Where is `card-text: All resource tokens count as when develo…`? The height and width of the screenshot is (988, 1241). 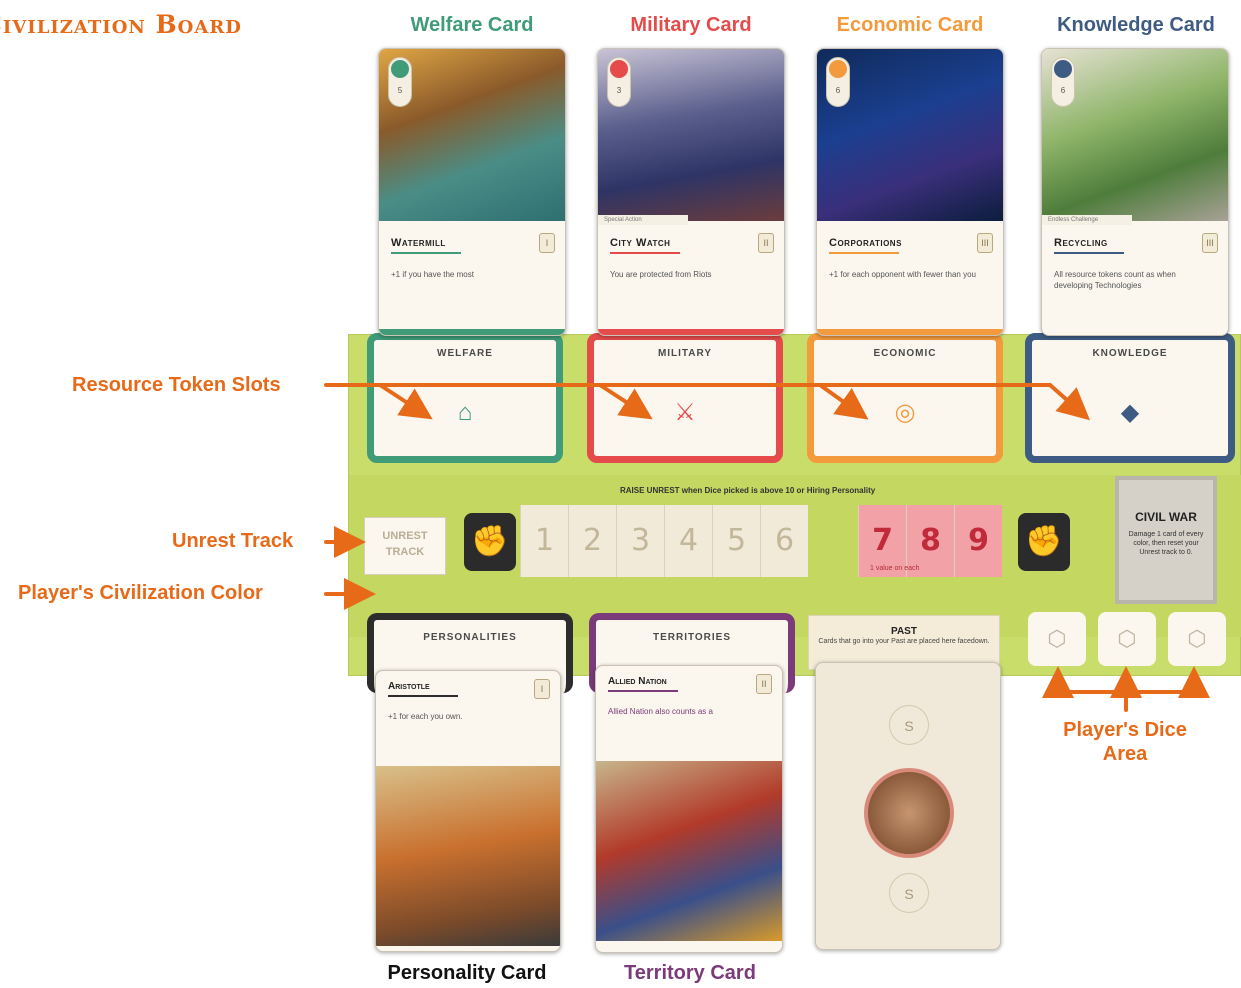
card-text: All resource tokens count as when develo… is located at coordinates (1115, 280).